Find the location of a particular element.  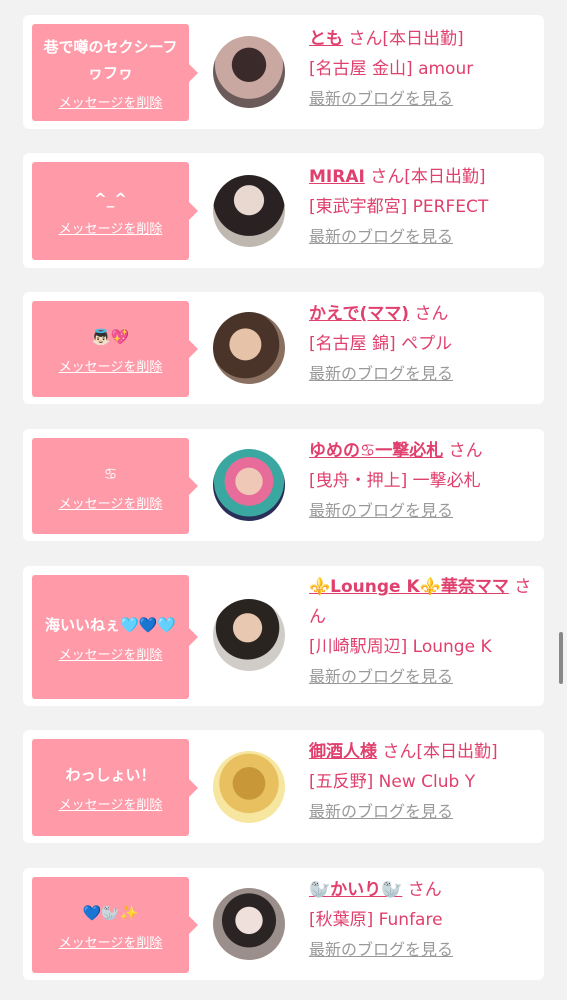

shop-link: [名古屋 錦] ペプル is located at coordinates (421, 344).